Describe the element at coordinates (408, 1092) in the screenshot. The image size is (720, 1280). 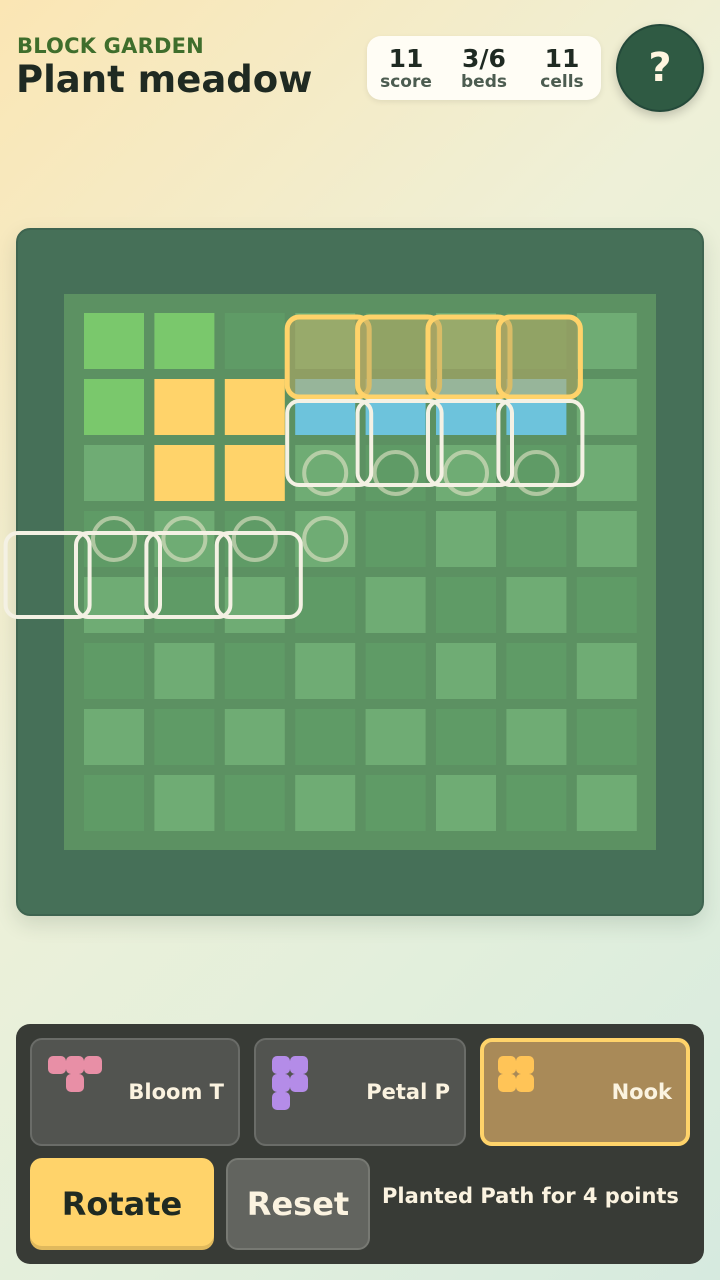
I see `piece-name: Petal P` at that location.